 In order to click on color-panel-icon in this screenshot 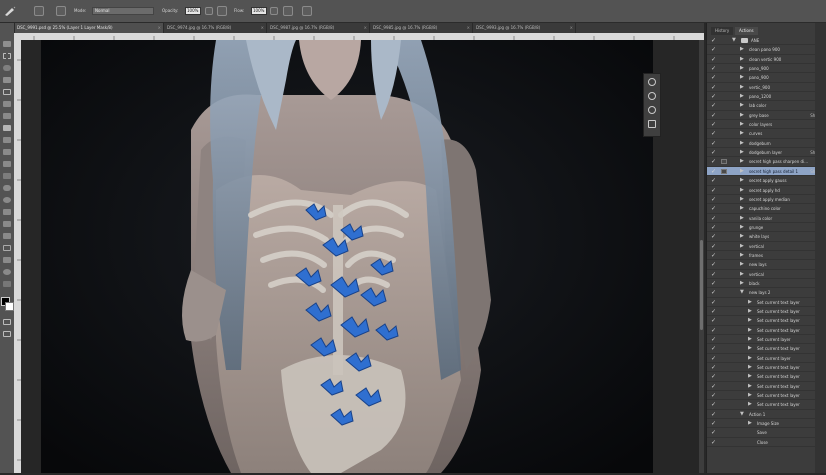, I will do `click(652, 82)`.